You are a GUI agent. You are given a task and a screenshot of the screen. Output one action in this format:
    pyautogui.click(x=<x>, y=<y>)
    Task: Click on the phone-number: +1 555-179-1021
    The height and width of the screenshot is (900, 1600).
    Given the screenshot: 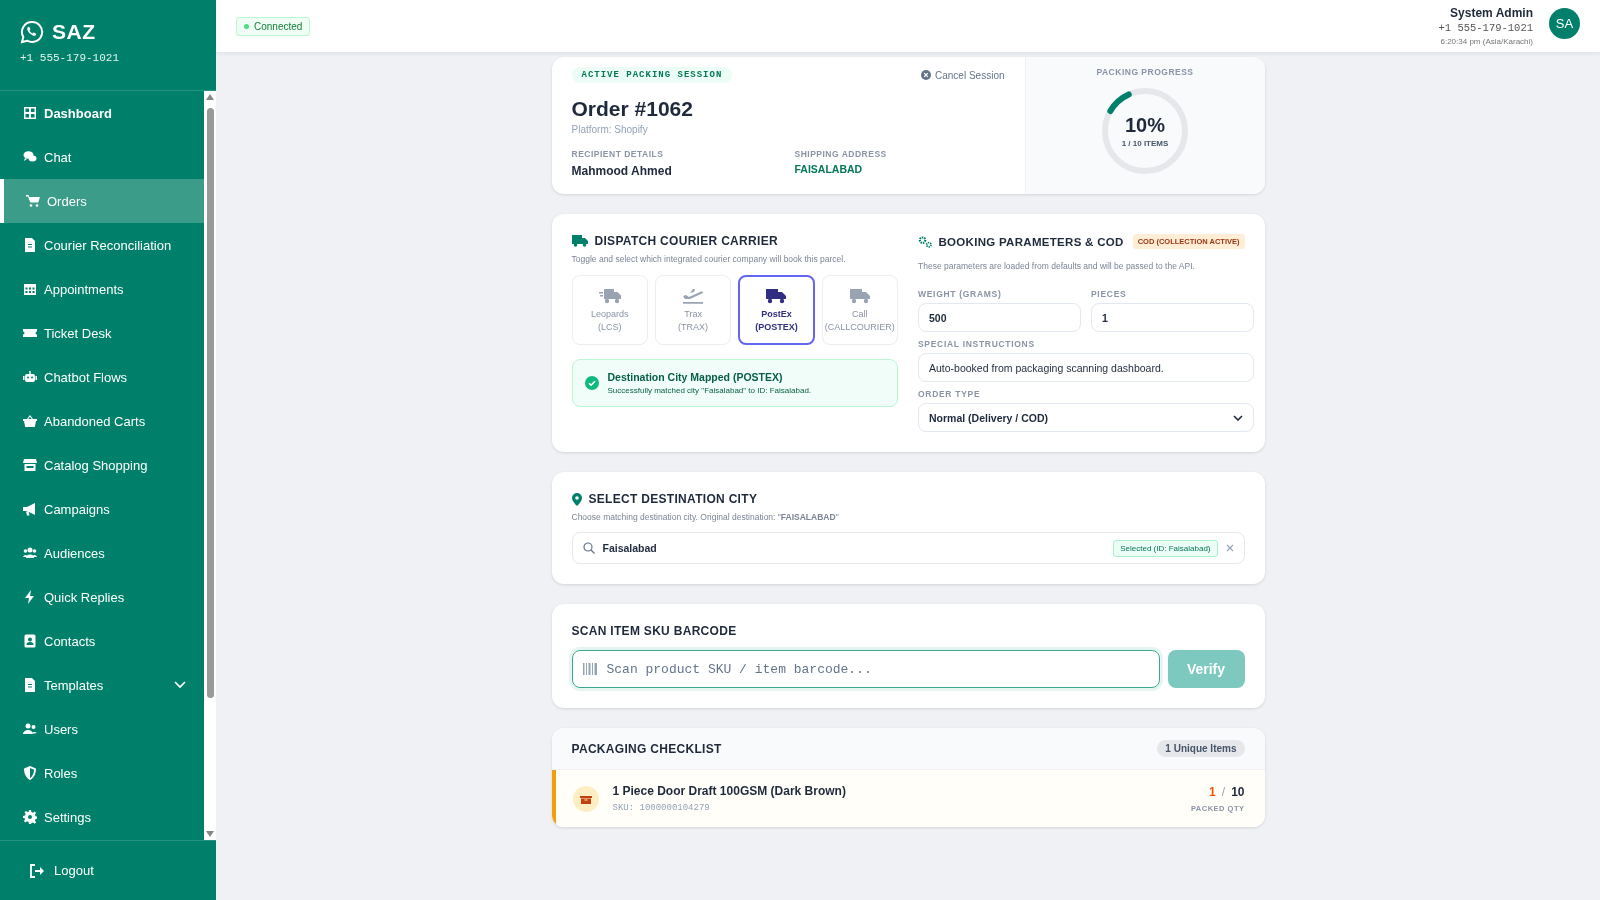 What is the action you would take?
    pyautogui.click(x=70, y=58)
    